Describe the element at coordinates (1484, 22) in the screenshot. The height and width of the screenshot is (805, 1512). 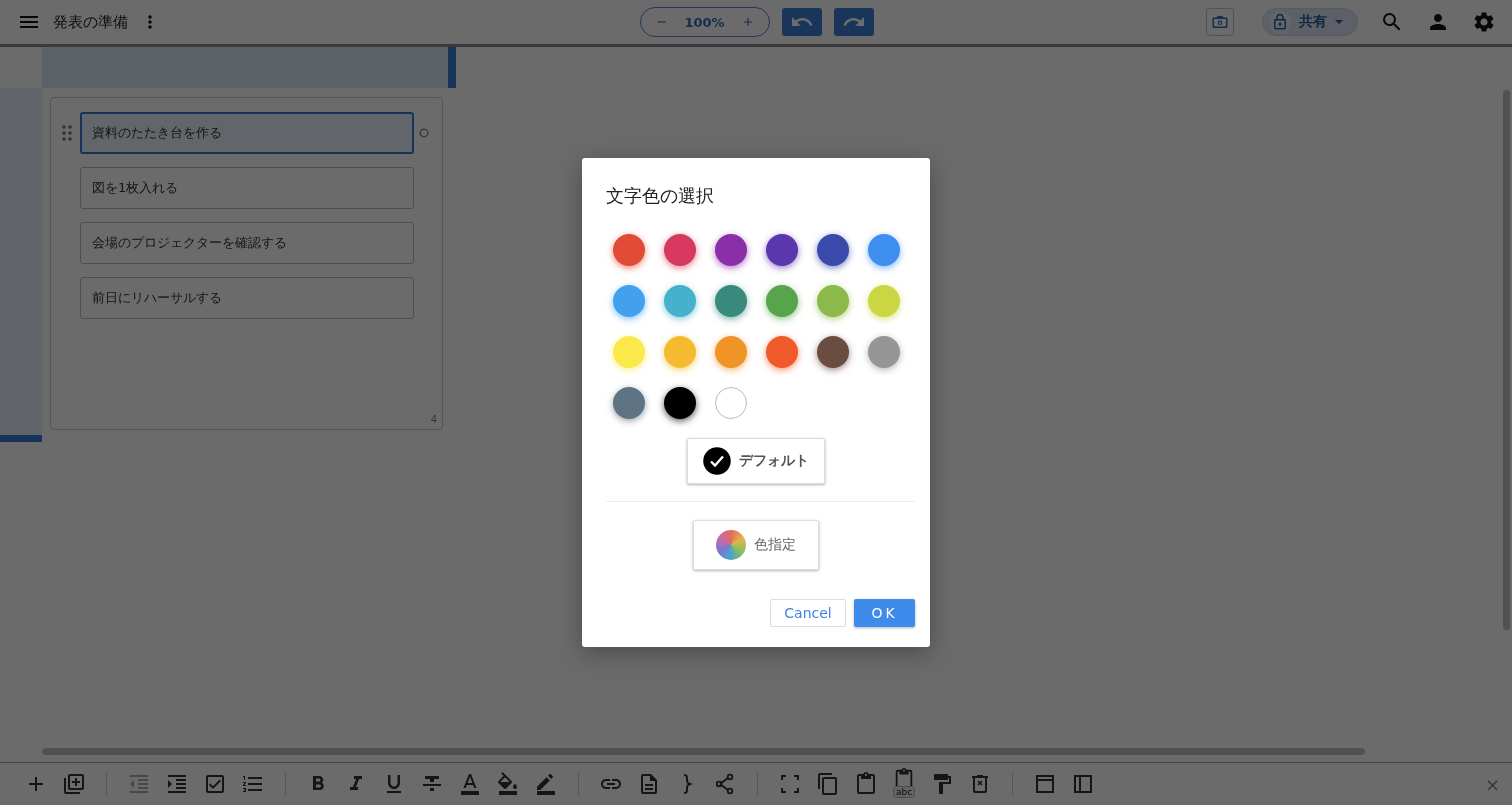
I see `settings-icon` at that location.